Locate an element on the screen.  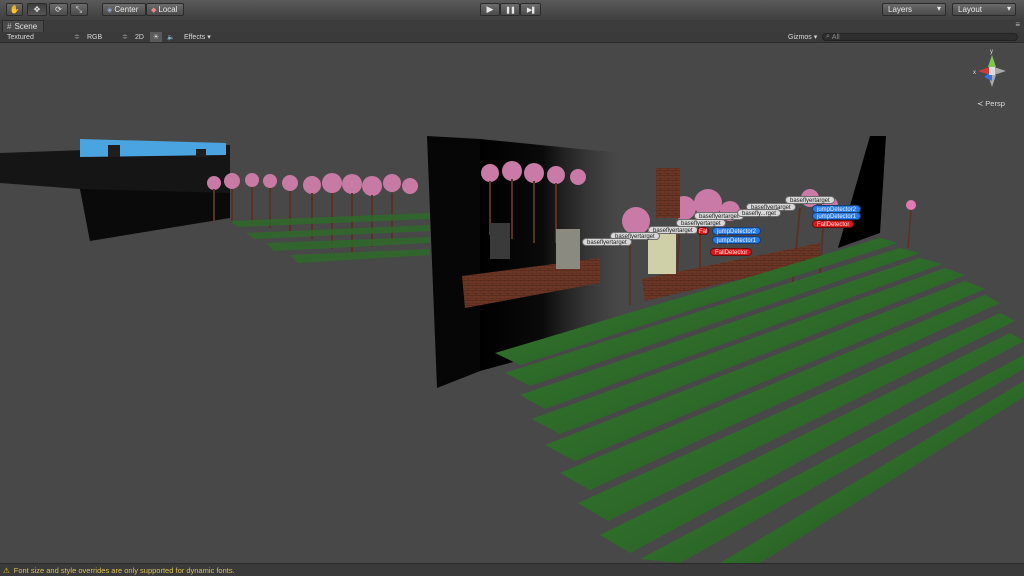
object-label: basefly...rget is located at coordinates (759, 213).